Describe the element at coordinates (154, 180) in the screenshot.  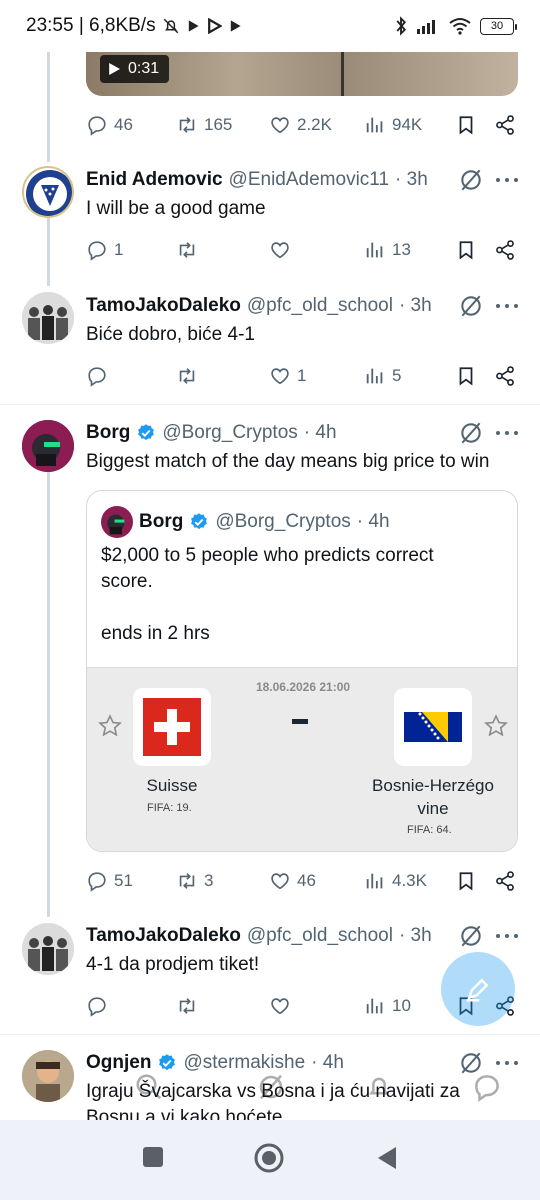
I see `author-name: Enid Ademovic` at that location.